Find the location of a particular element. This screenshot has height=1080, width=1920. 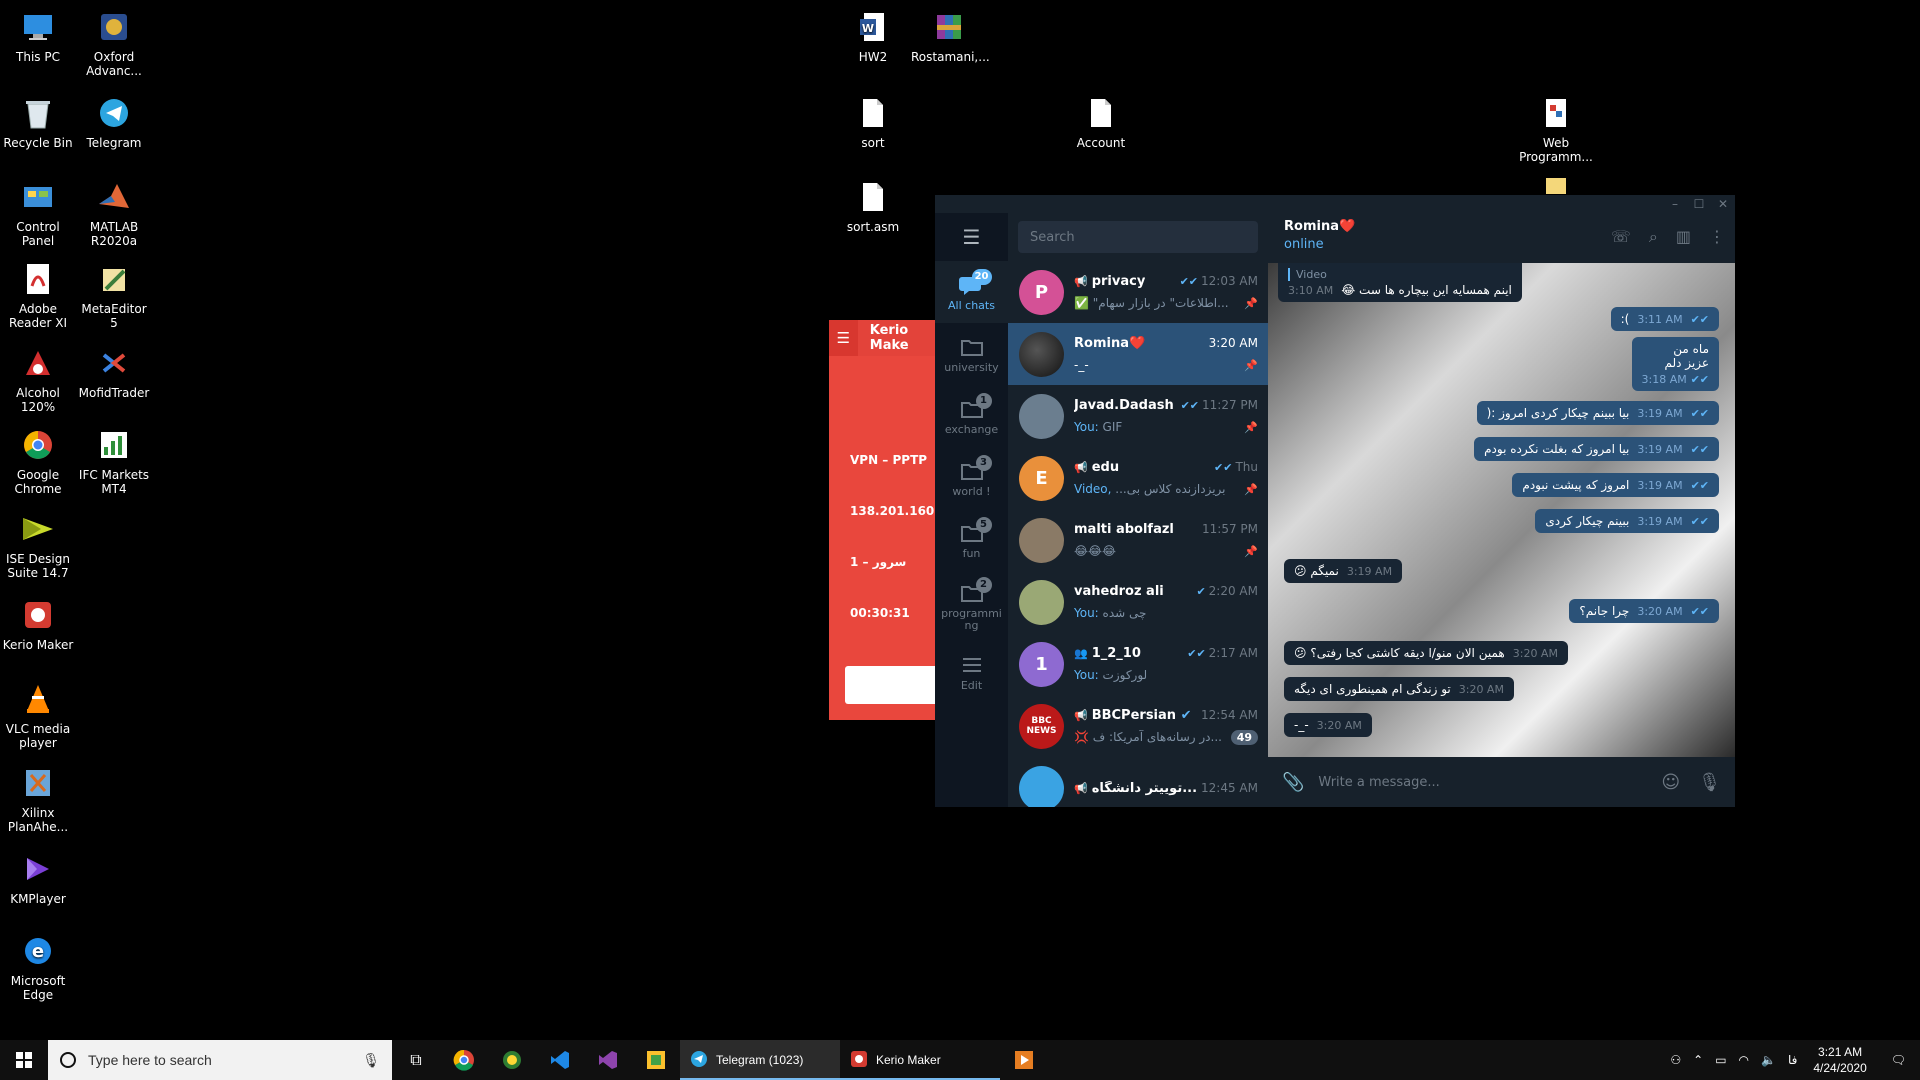

desktop-icon-sort: sort is located at coordinates (873, 121).